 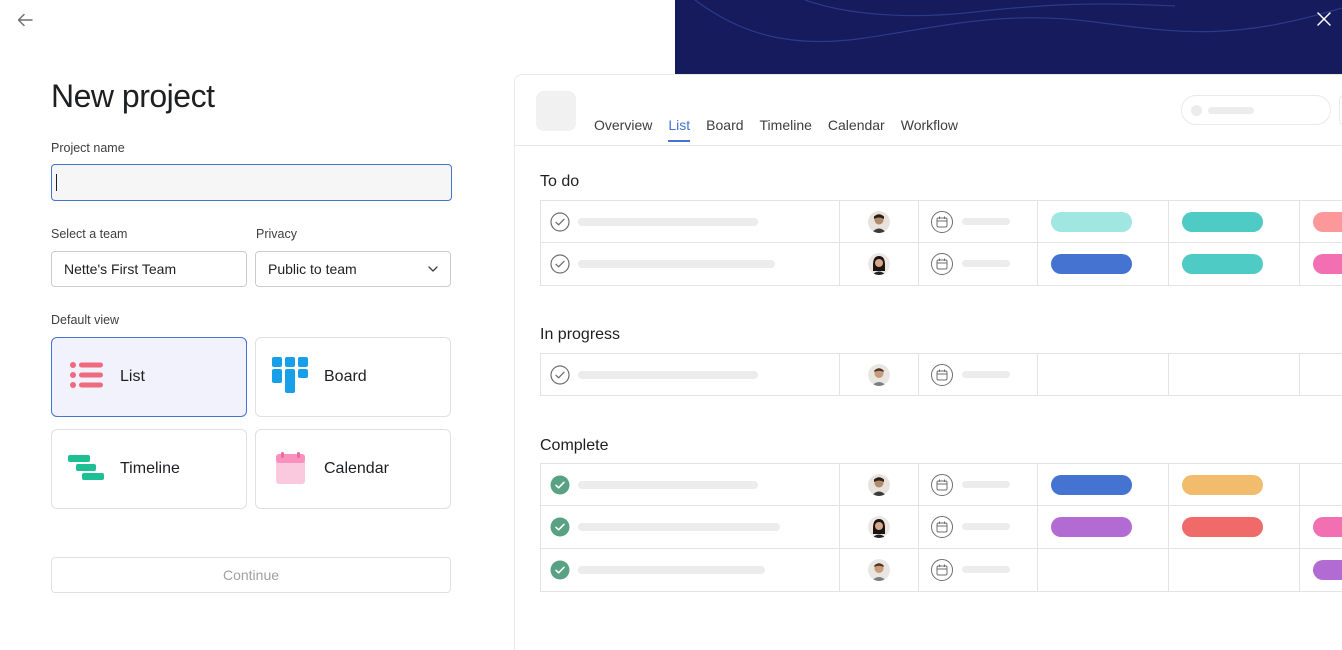 I want to click on tab-board: Board, so click(x=725, y=125).